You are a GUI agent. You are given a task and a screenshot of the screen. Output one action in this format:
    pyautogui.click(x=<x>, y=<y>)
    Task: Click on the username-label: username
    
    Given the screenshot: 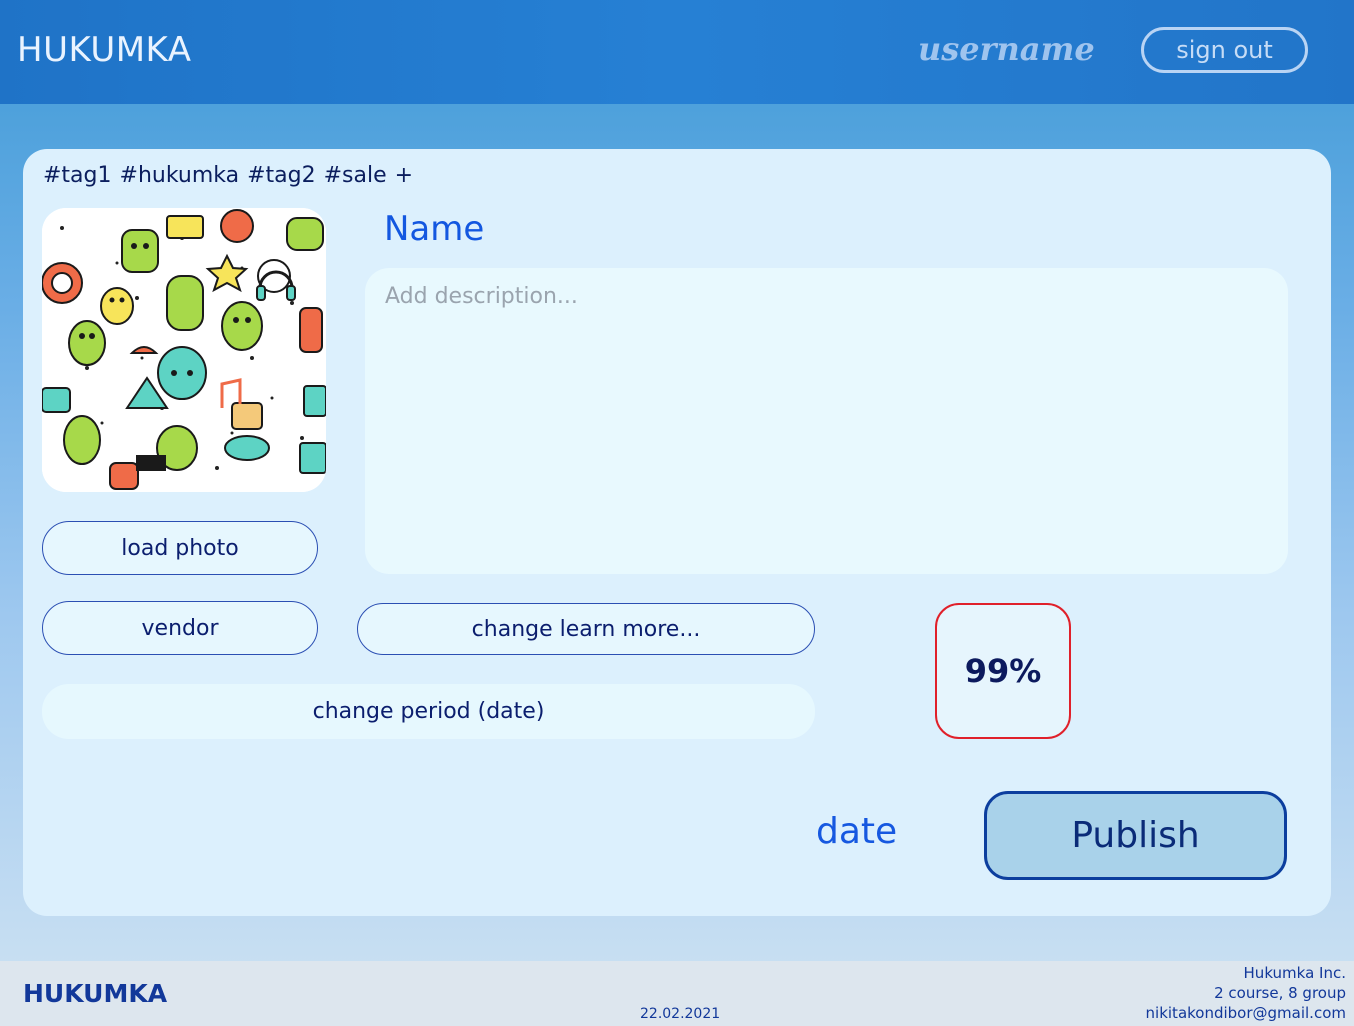 What is the action you would take?
    pyautogui.click(x=1006, y=49)
    